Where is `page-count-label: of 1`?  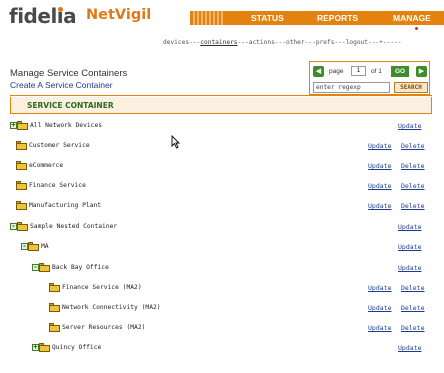 page-count-label: of 1 is located at coordinates (376, 71).